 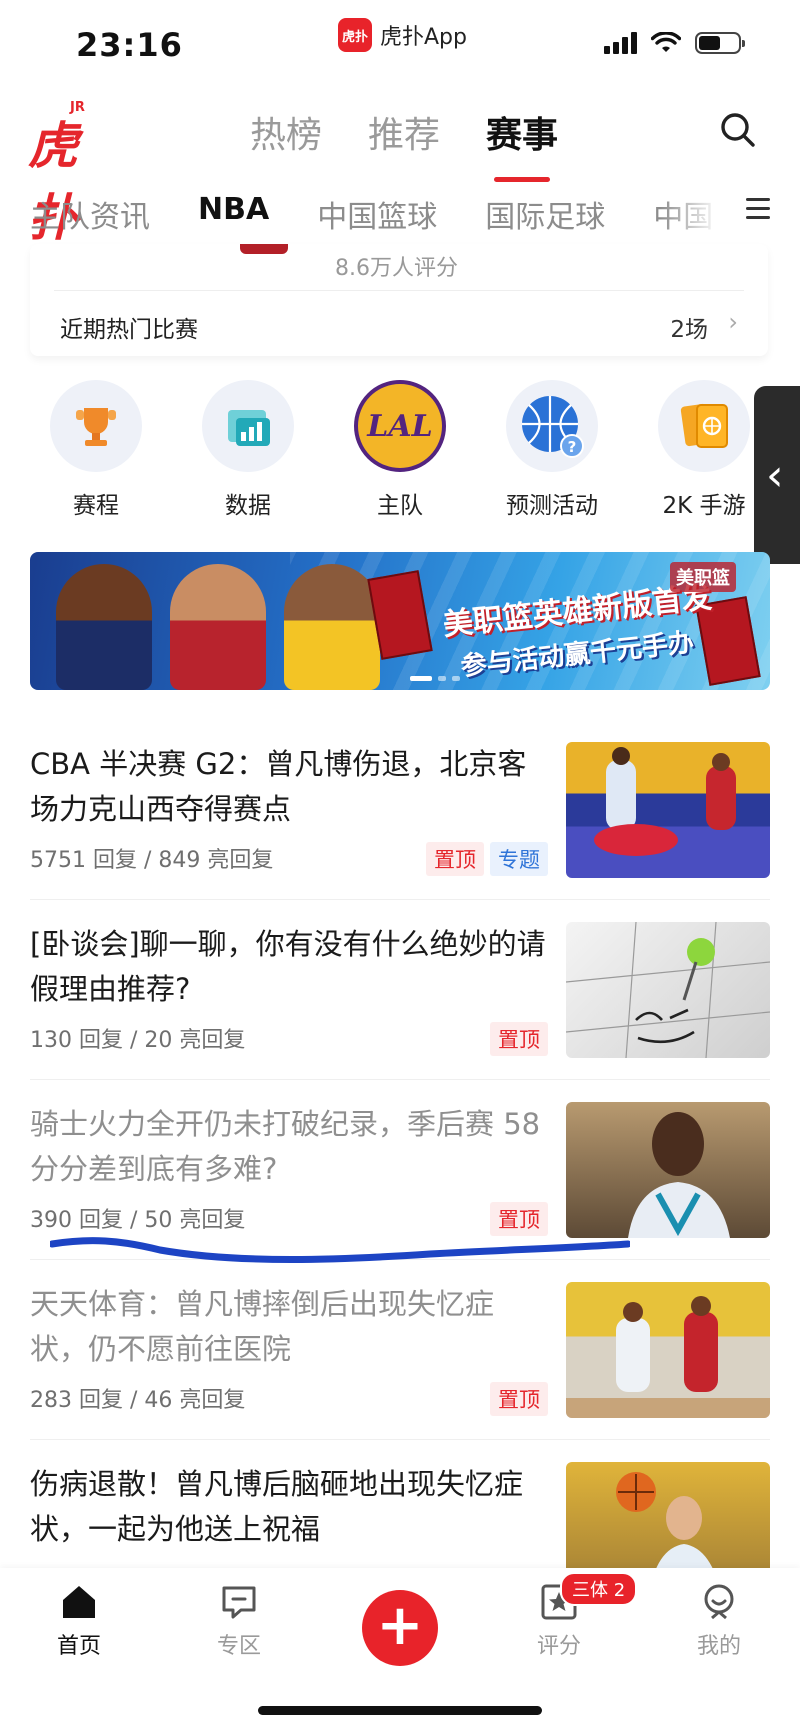 What do you see at coordinates (78, 1646) in the screenshot?
I see `nav-label: 首页` at bounding box center [78, 1646].